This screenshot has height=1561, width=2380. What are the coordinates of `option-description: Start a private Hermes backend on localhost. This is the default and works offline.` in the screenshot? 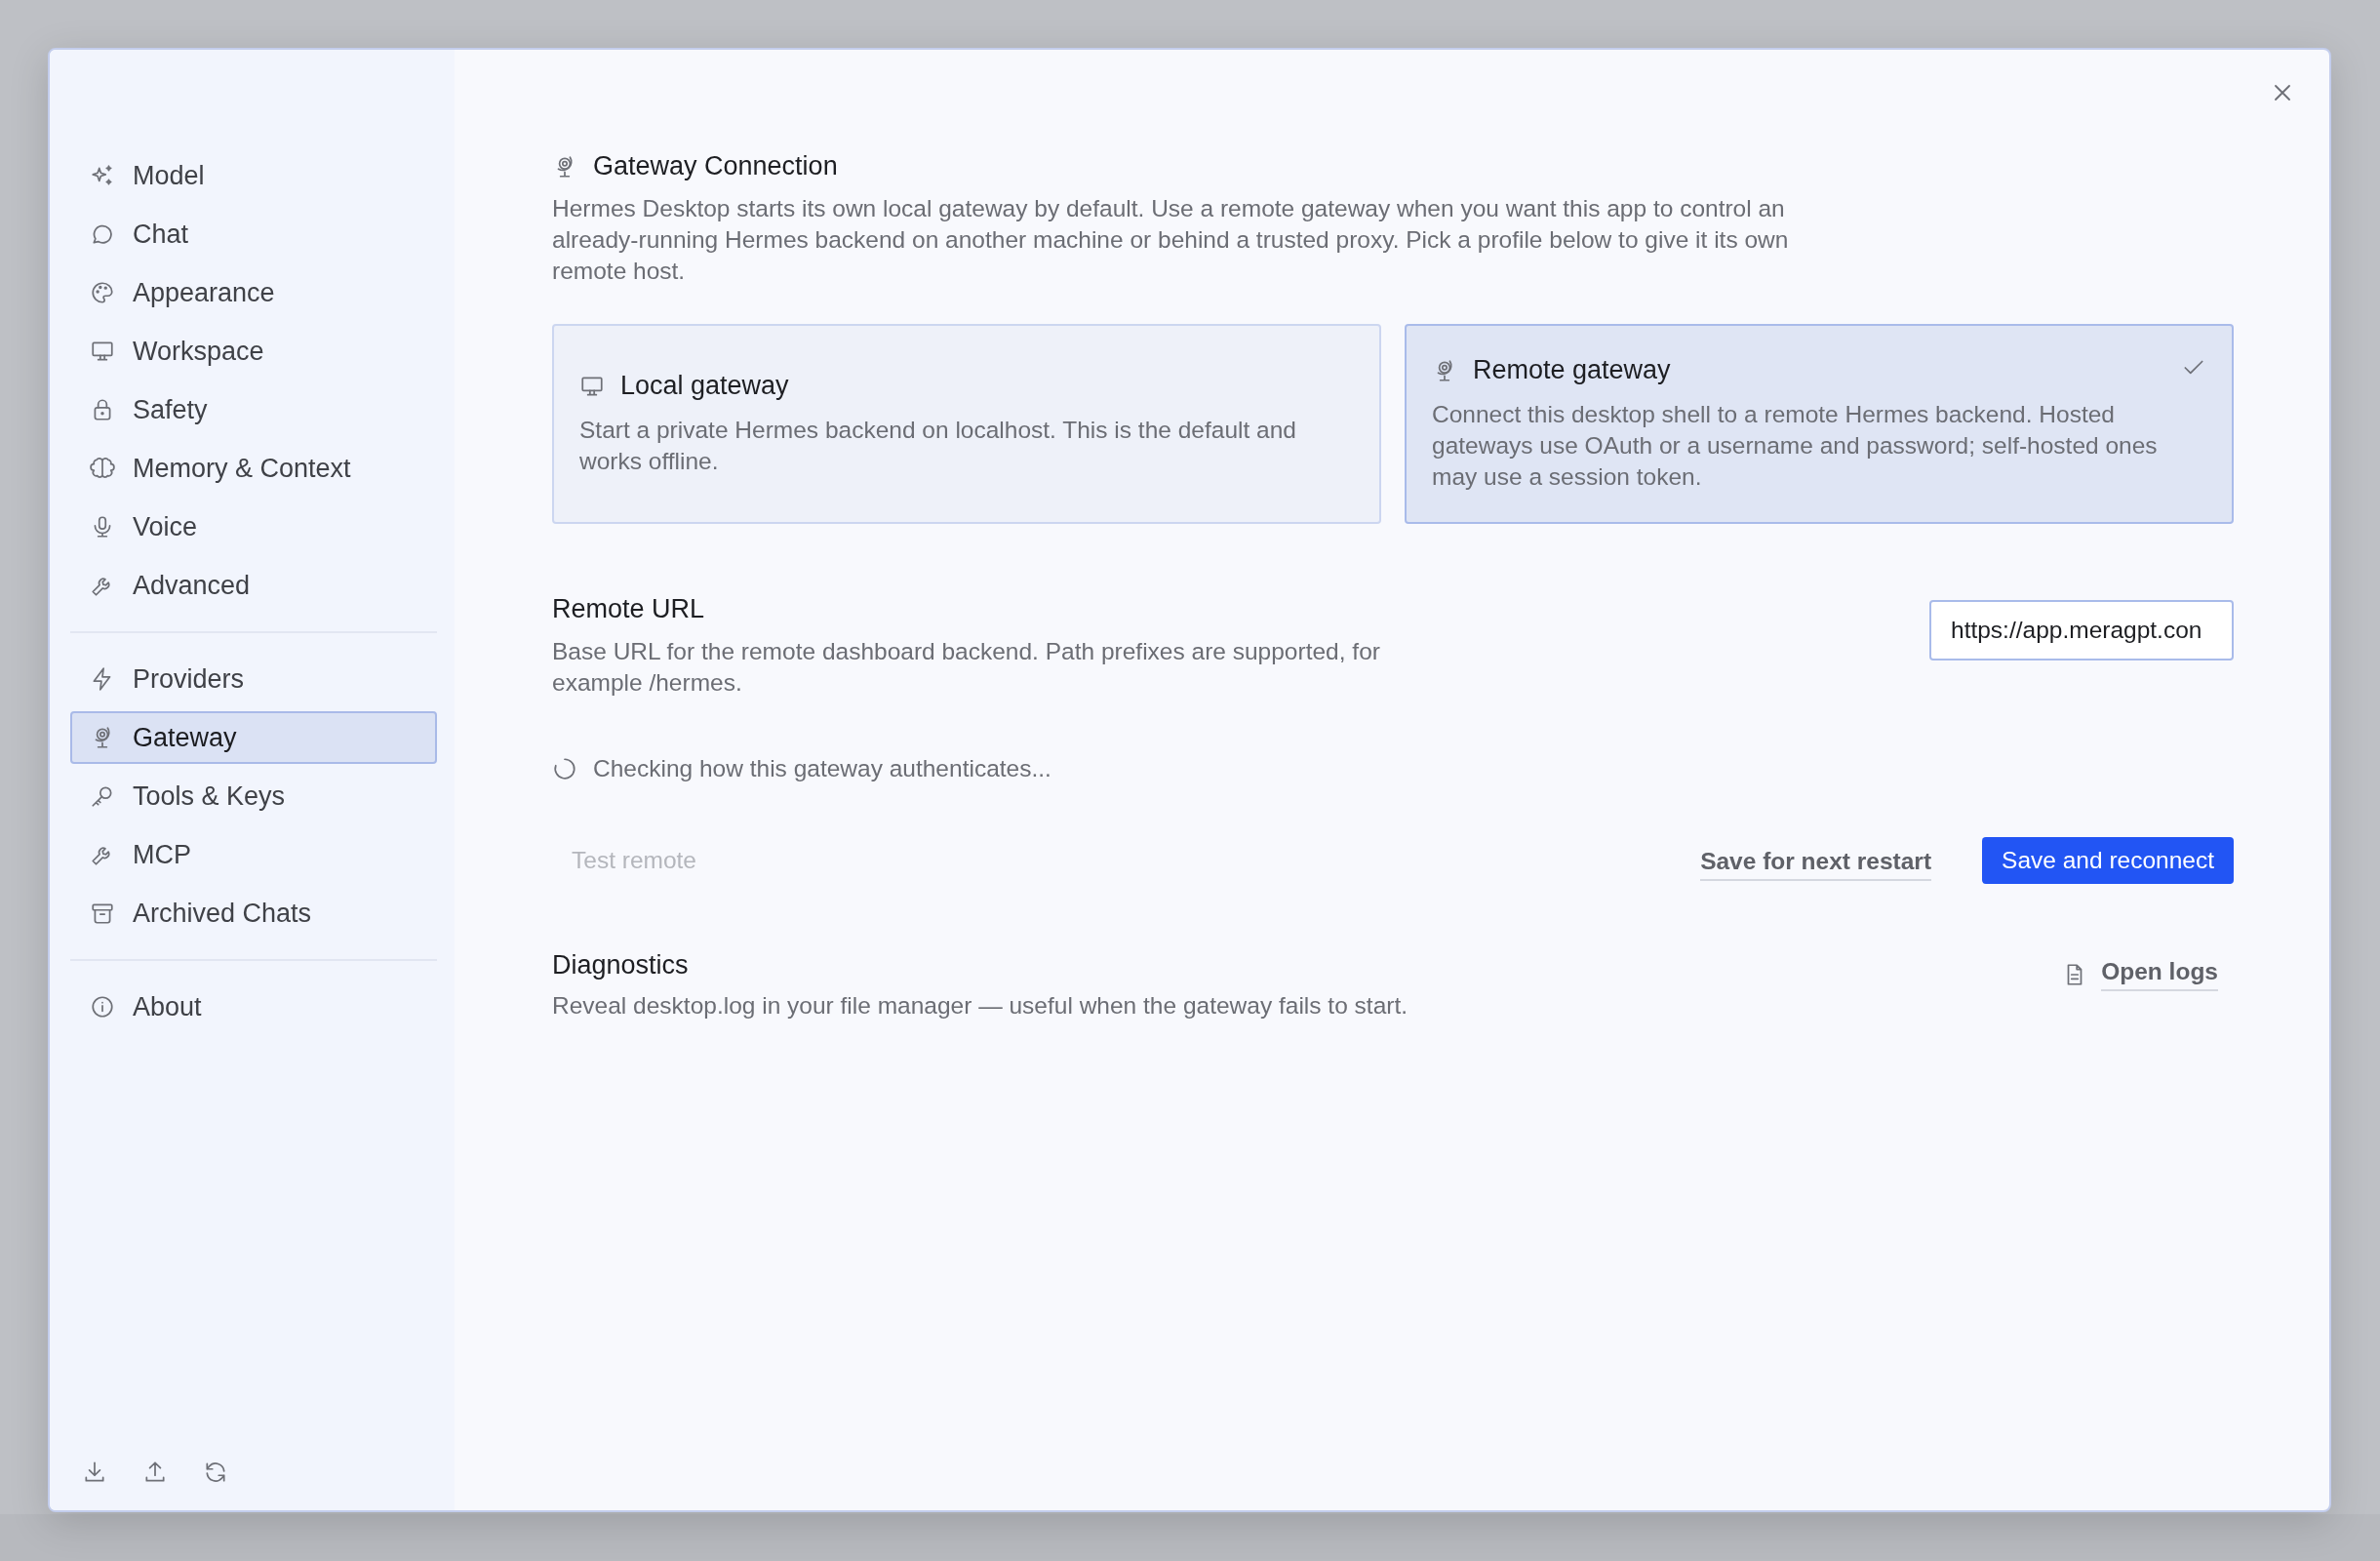 It's located at (938, 446).